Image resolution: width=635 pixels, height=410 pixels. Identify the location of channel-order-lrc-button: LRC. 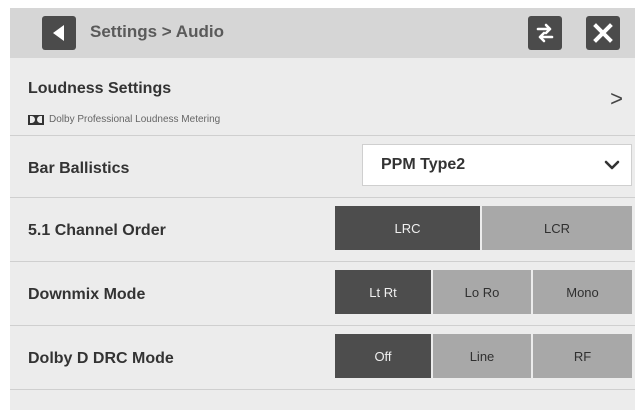
(407, 228).